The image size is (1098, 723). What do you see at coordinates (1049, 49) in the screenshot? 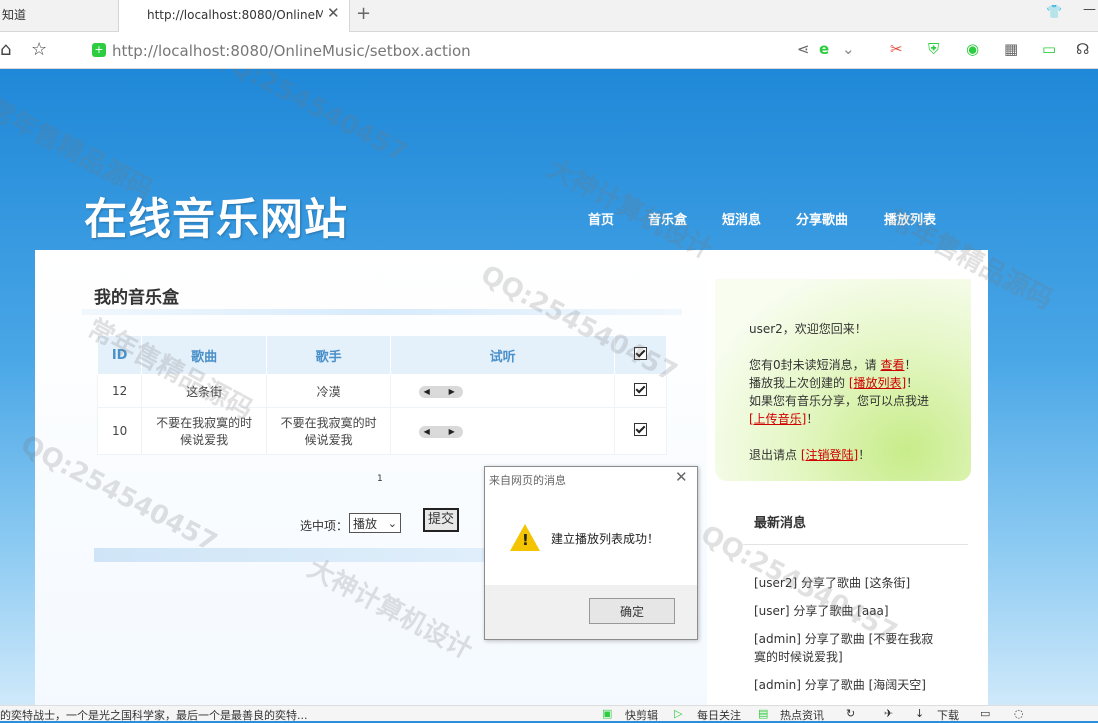
I see `battery-icon: ▭` at bounding box center [1049, 49].